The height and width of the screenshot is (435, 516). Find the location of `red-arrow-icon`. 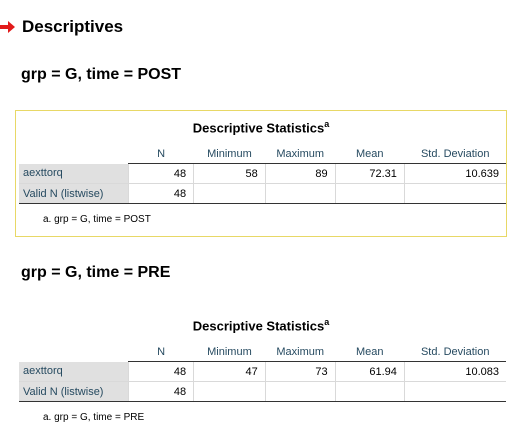

red-arrow-icon is located at coordinates (7, 27).